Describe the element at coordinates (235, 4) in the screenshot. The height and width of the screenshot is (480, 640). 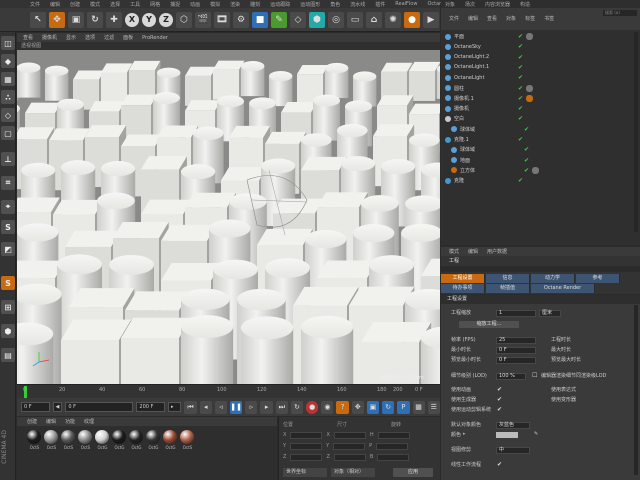
I see `menu-render: 渲染` at that location.